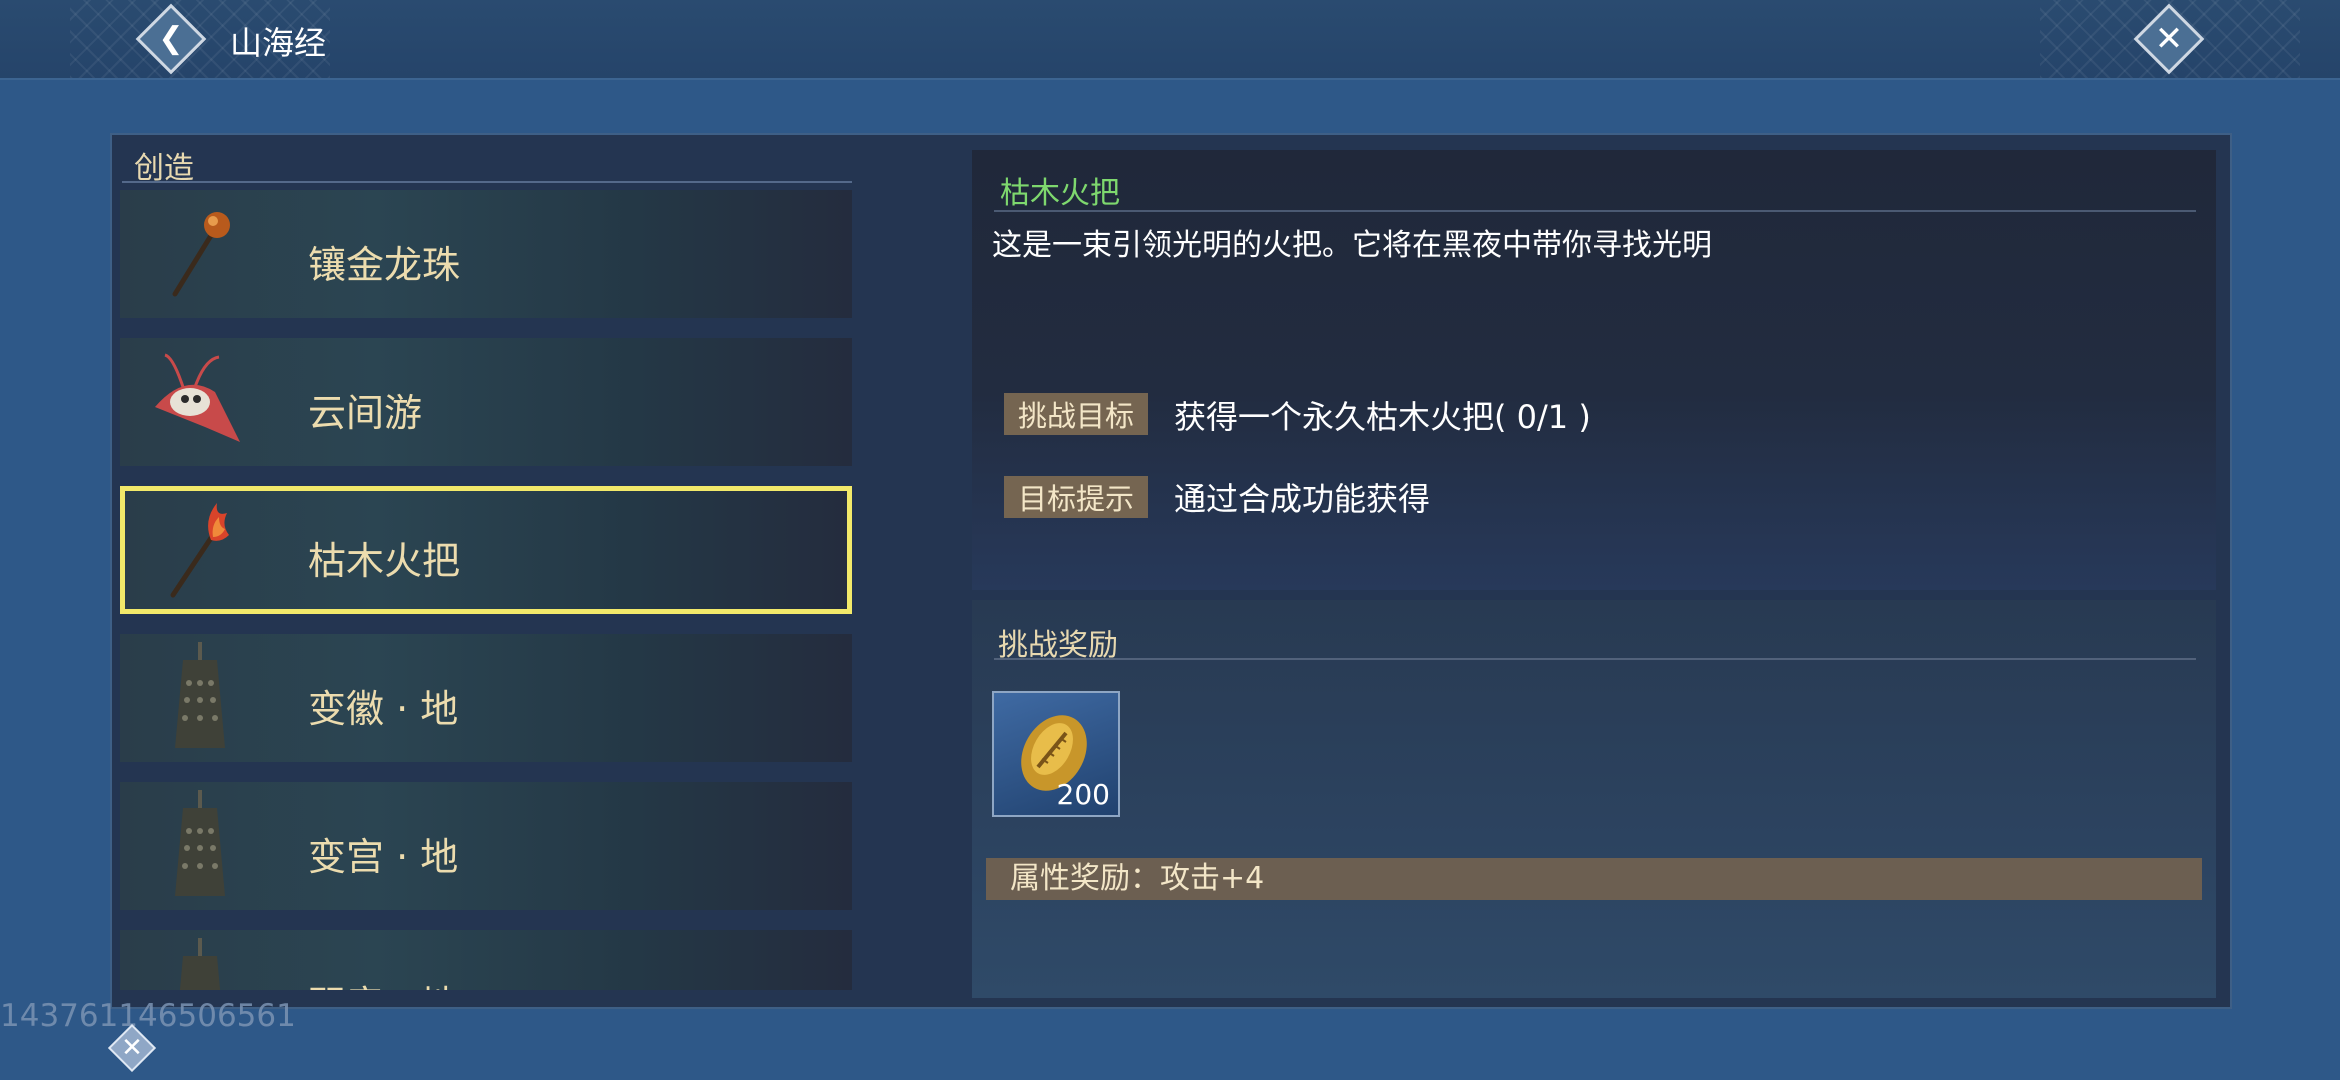 The height and width of the screenshot is (1080, 2340). Describe the element at coordinates (486, 402) in the screenshot. I see `list-item: 云间游` at that location.